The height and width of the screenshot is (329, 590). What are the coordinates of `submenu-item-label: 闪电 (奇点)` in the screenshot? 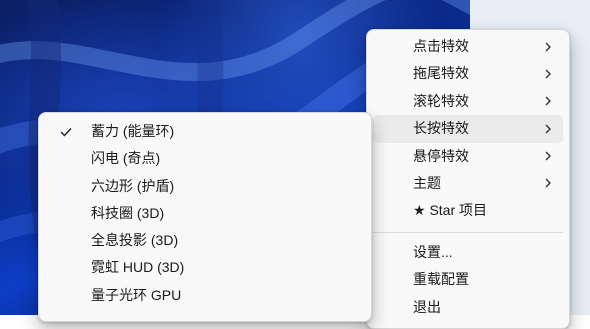 It's located at (126, 158).